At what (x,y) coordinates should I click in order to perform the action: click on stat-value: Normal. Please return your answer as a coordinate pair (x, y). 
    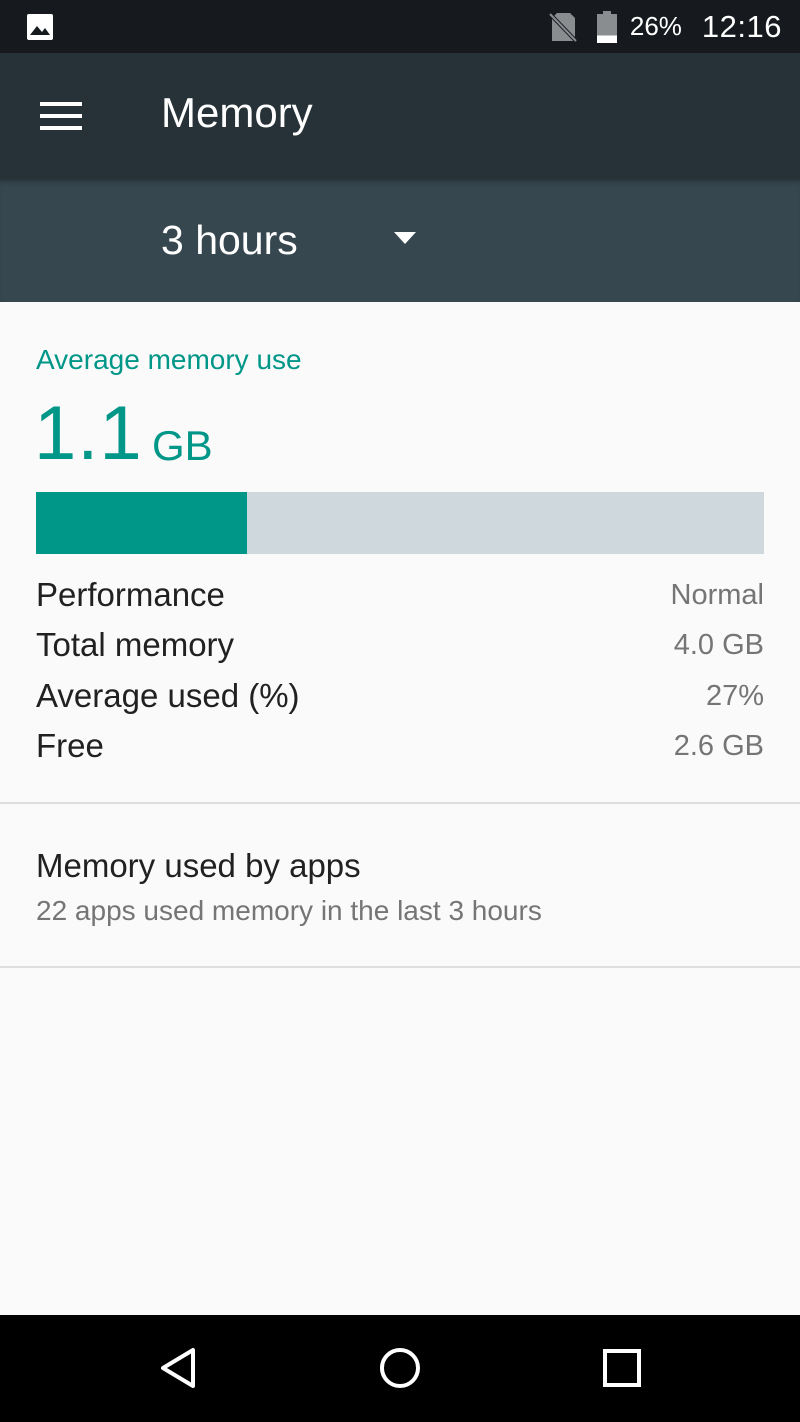
    Looking at the image, I should click on (717, 595).